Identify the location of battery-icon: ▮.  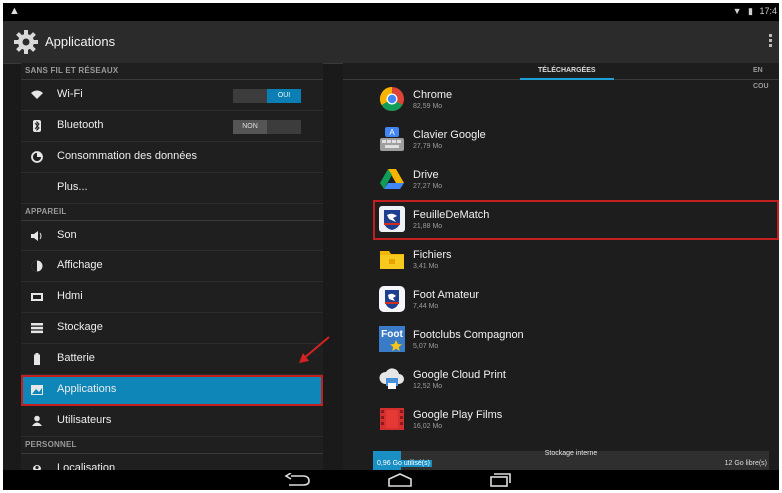
(750, 11).